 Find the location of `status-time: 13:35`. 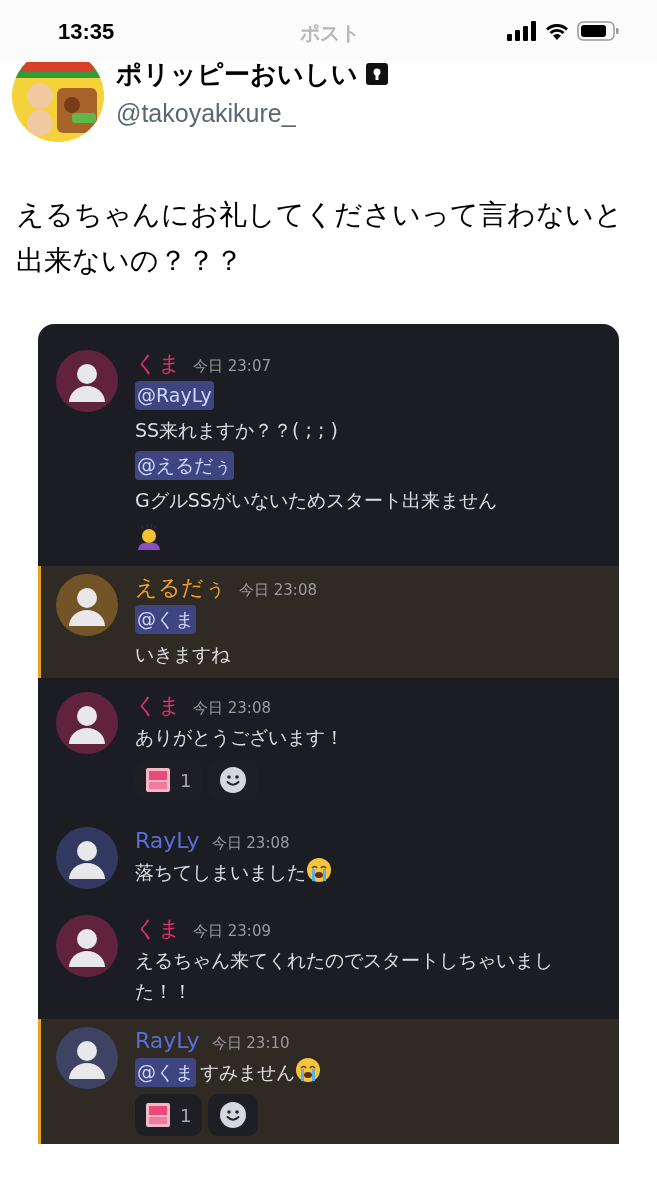

status-time: 13:35 is located at coordinates (86, 31).